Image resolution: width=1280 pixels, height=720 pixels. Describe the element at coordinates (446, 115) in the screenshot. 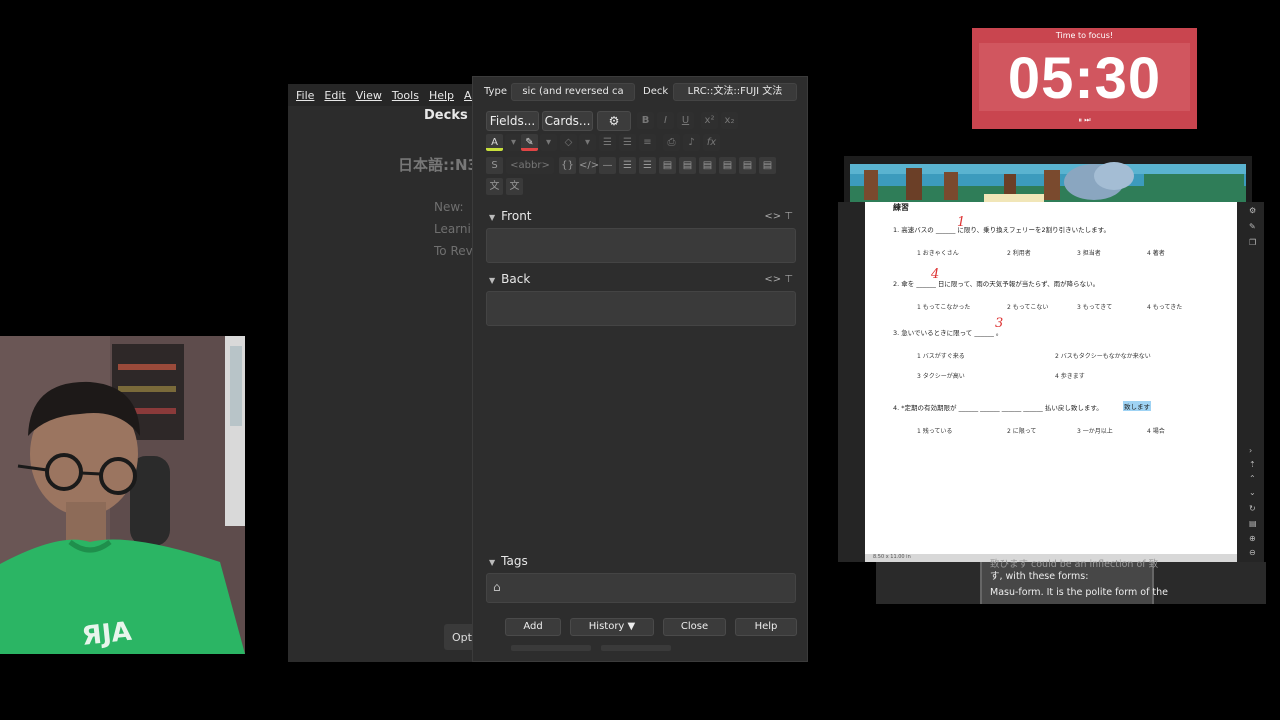

I see `decks-tab: Decks` at that location.